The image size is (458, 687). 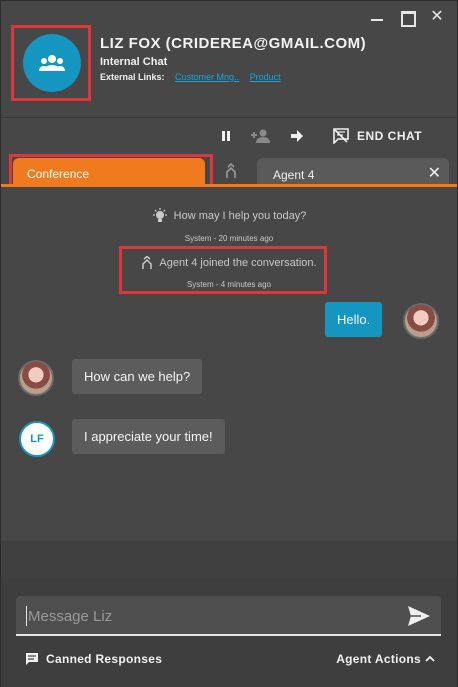 What do you see at coordinates (229, 560) in the screenshot?
I see `message-list-footer` at bounding box center [229, 560].